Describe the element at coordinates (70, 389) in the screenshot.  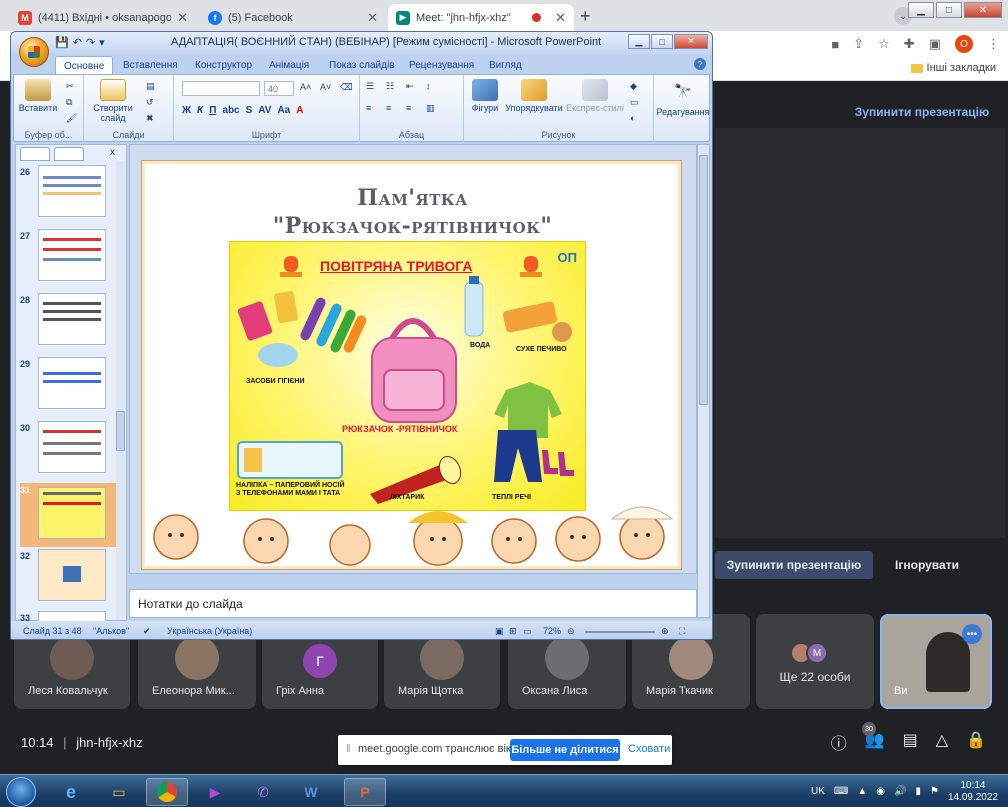
I see `slide-thumbnail: 29` at that location.